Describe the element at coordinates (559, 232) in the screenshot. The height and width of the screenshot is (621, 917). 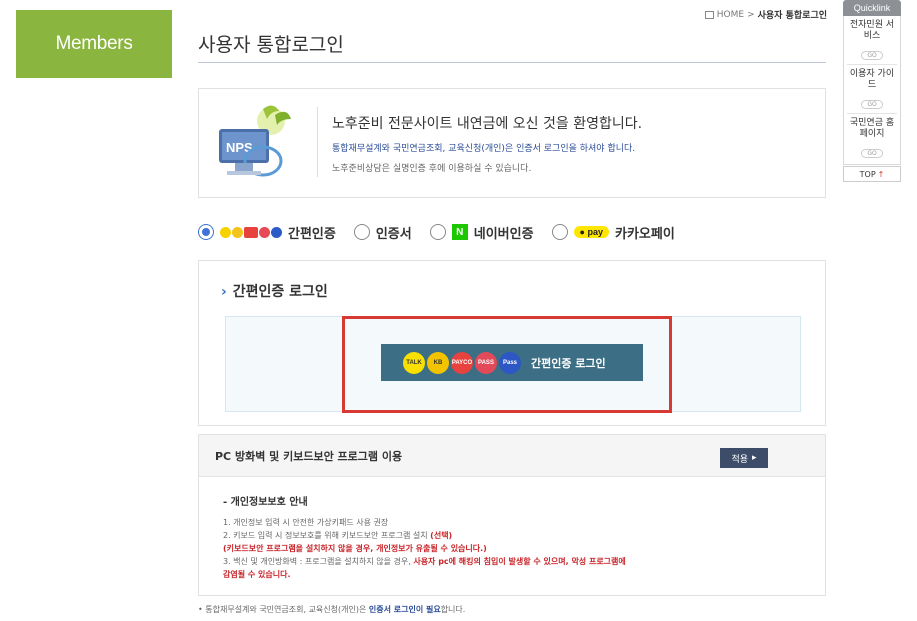
I see `radio-kakaopay` at that location.